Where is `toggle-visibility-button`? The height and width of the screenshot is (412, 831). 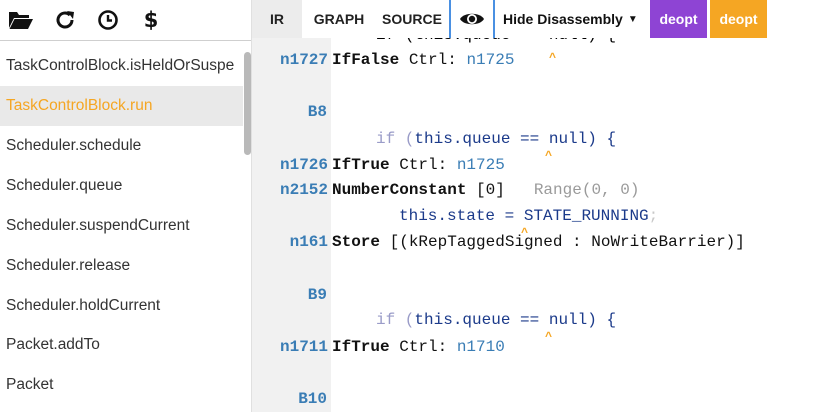 toggle-visibility-button is located at coordinates (472, 19).